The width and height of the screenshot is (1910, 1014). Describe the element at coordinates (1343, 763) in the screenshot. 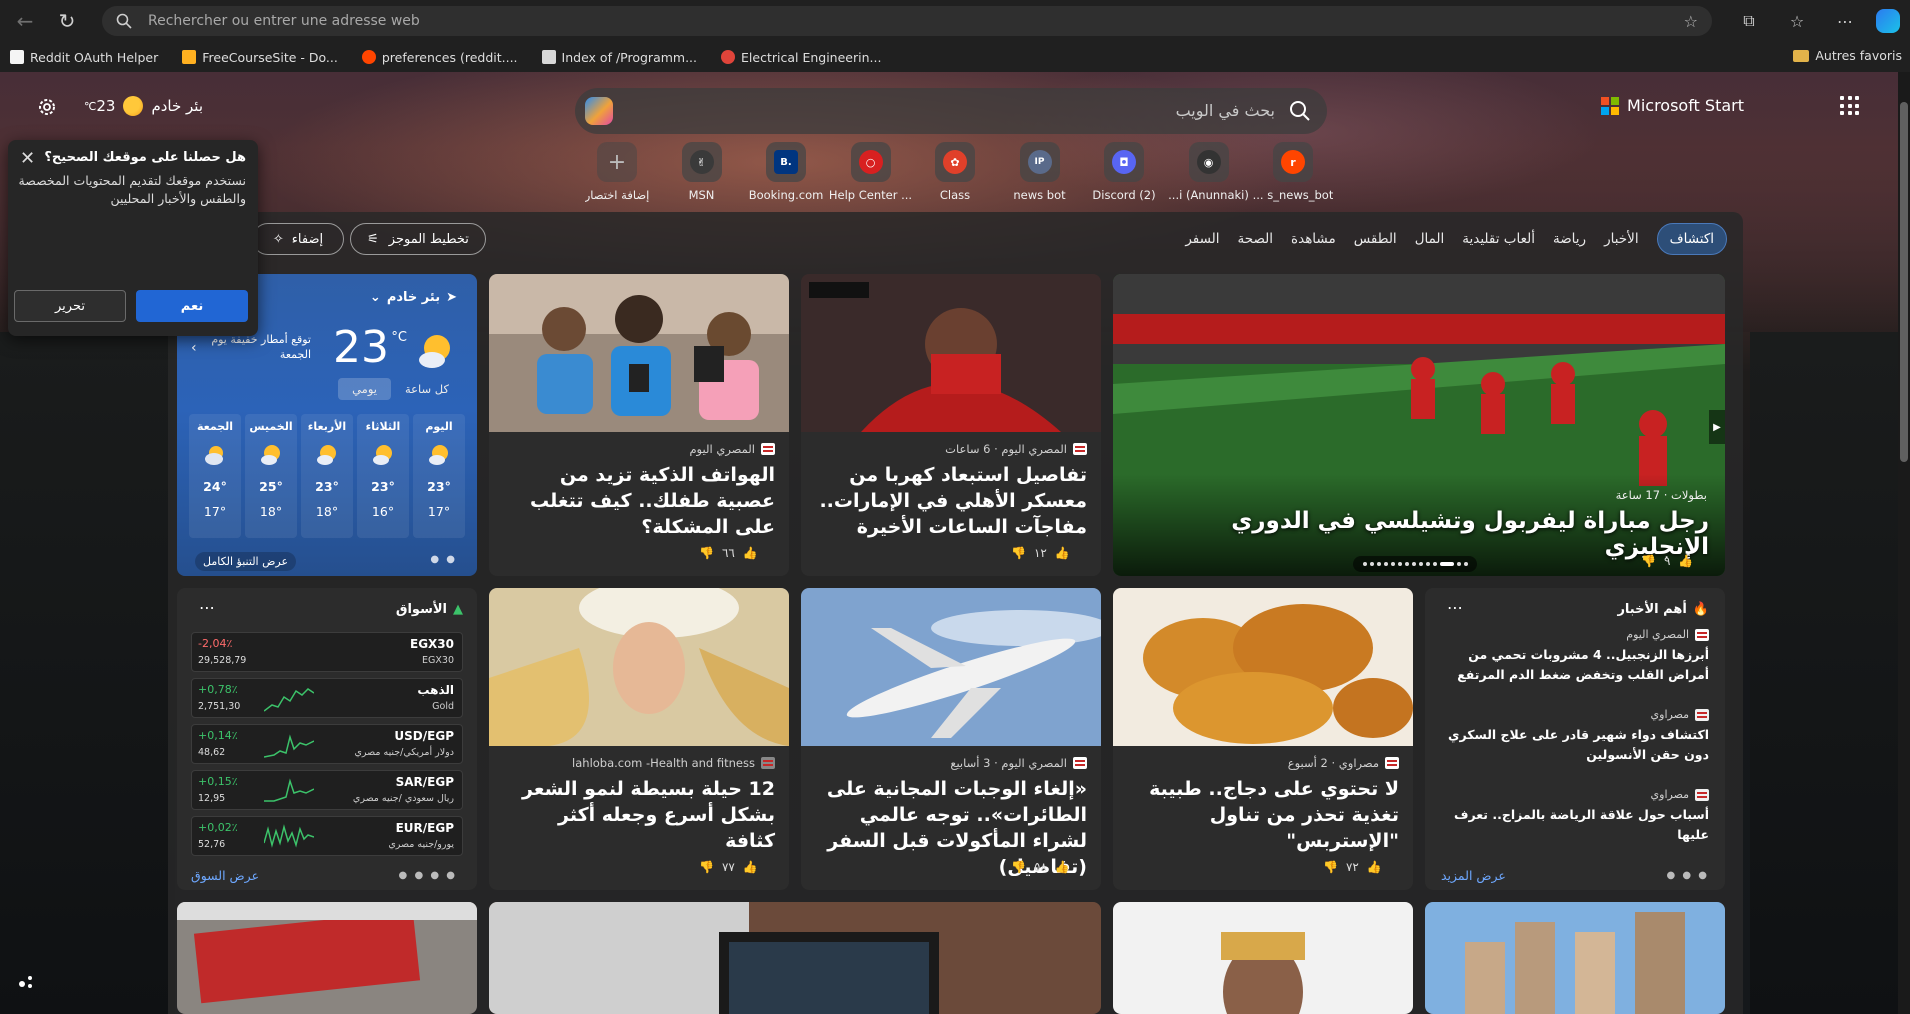

I see `article-source: مصراوي · 2 أسبوع` at that location.